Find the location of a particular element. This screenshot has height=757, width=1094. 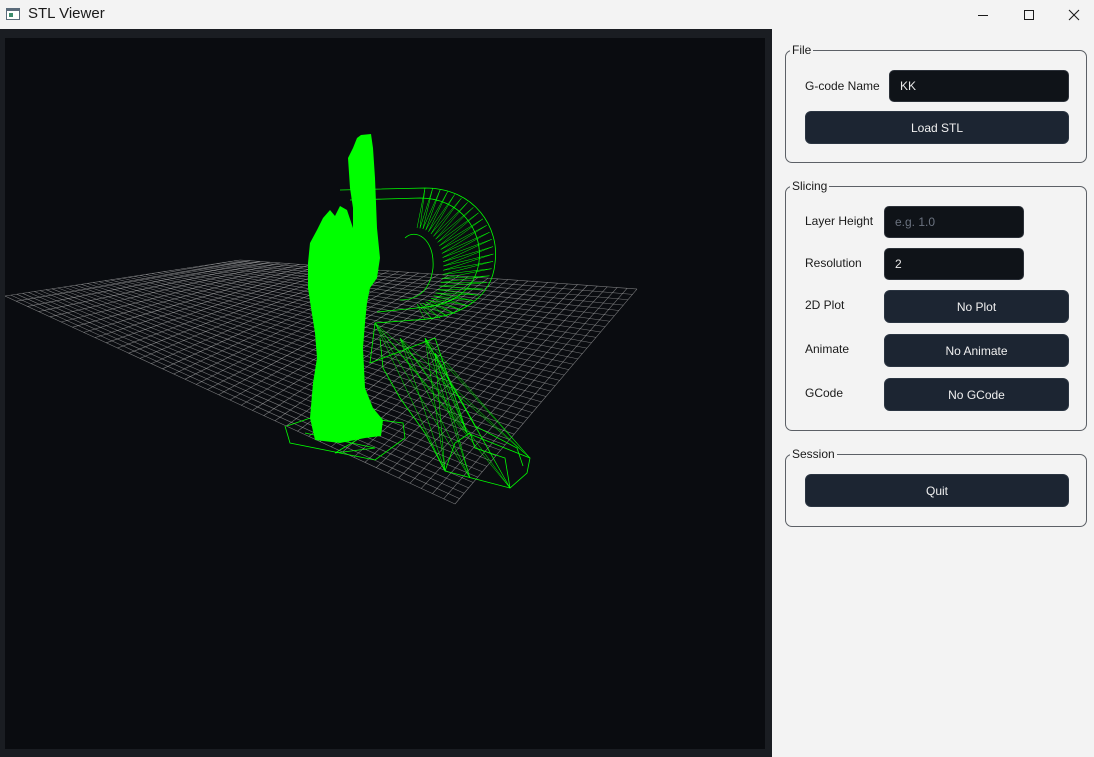

slicing-group-title: Slicing is located at coordinates (810, 186).